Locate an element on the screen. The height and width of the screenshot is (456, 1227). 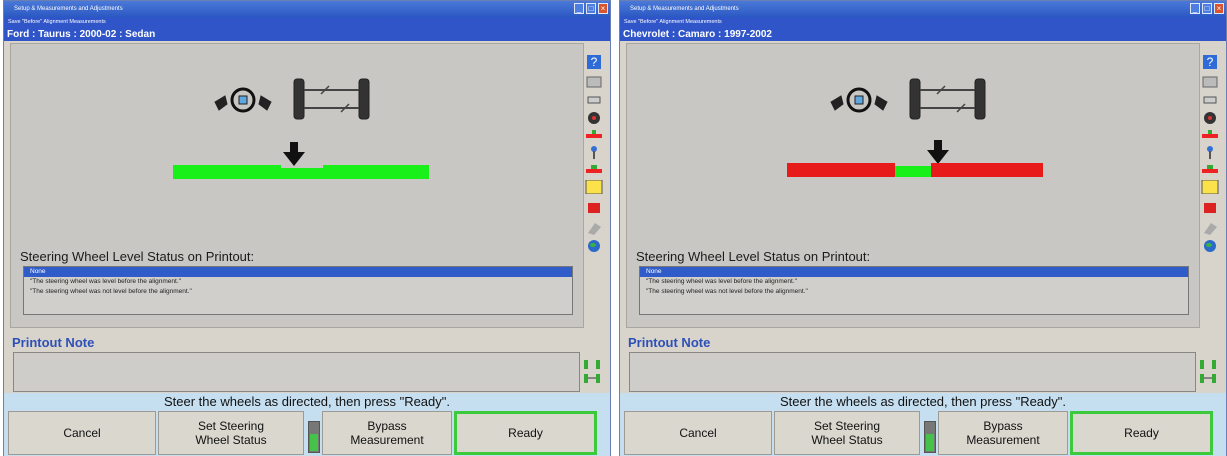
vehicle-name: Ford : Taurus : 2000-02 : Sedan is located at coordinates (307, 34).